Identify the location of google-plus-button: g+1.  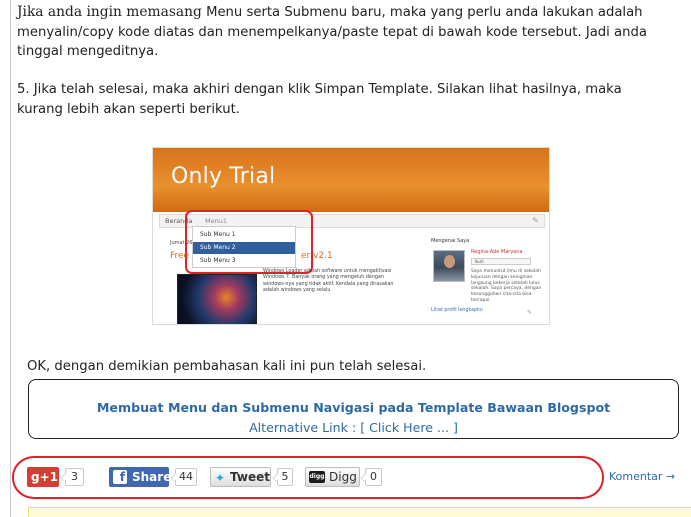
(43, 477).